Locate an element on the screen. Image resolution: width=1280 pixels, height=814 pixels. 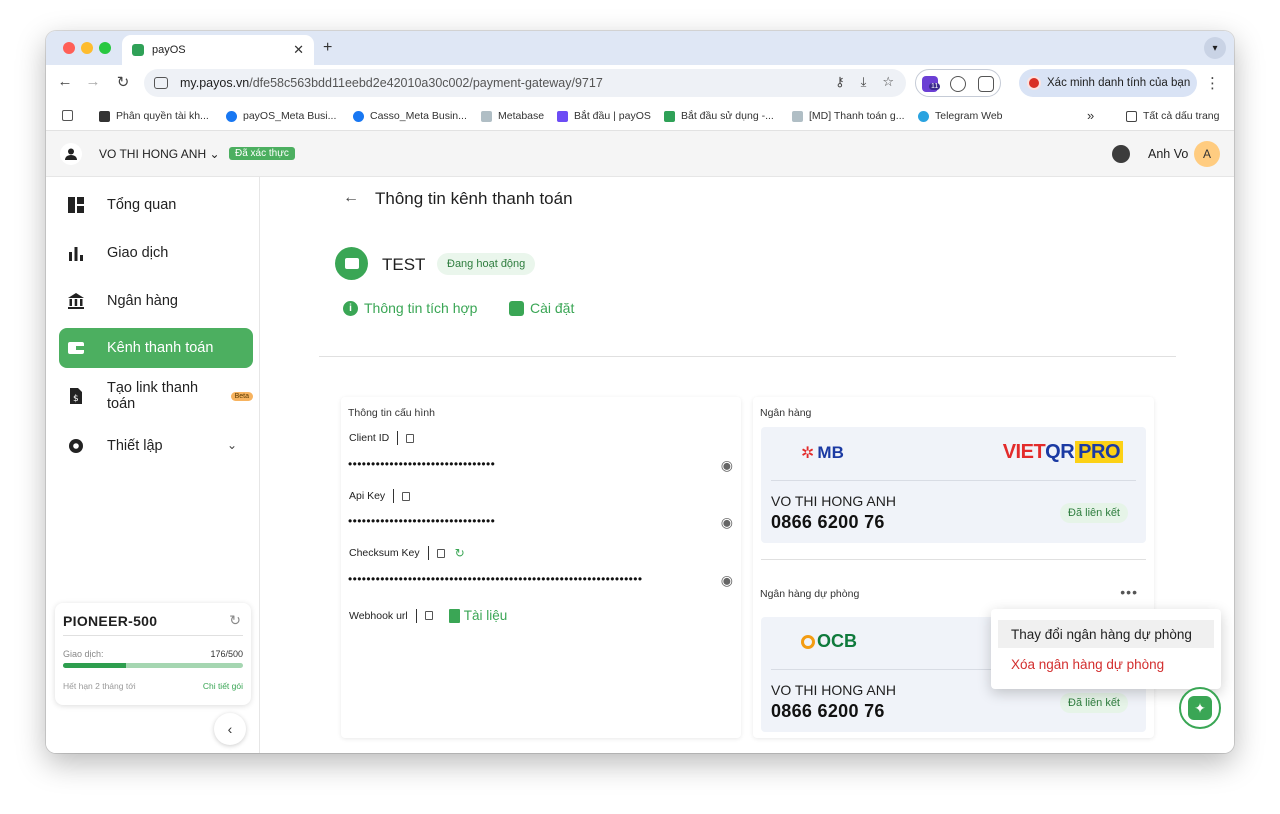
backup-account-name: VO THI HONG ANH is located at coordinates (833, 690).